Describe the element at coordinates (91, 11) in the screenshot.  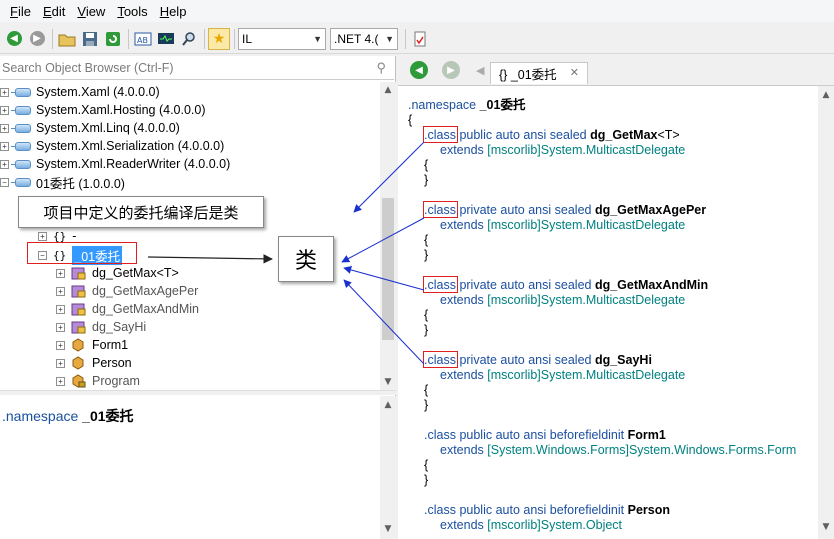
I see `menu-view: View` at that location.